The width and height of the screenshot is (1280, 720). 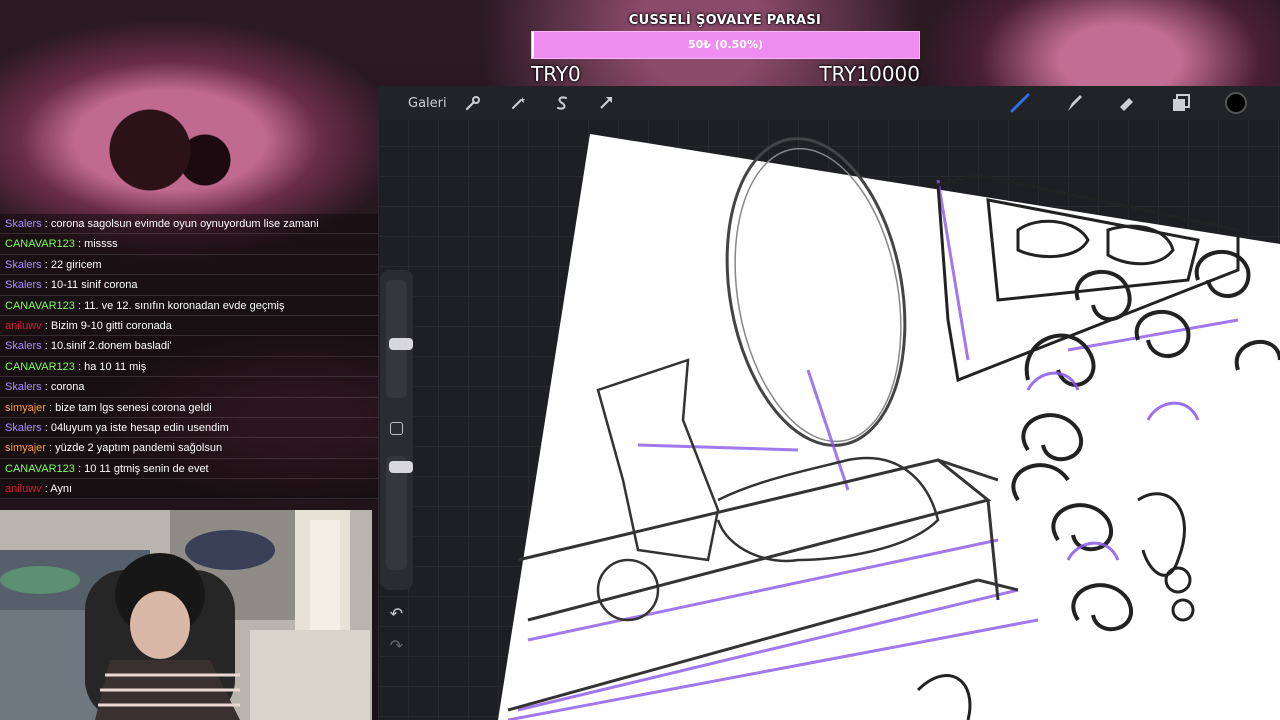 I want to click on chat-text: 04luyum ya iste hesap edin usendim, so click(x=139, y=427).